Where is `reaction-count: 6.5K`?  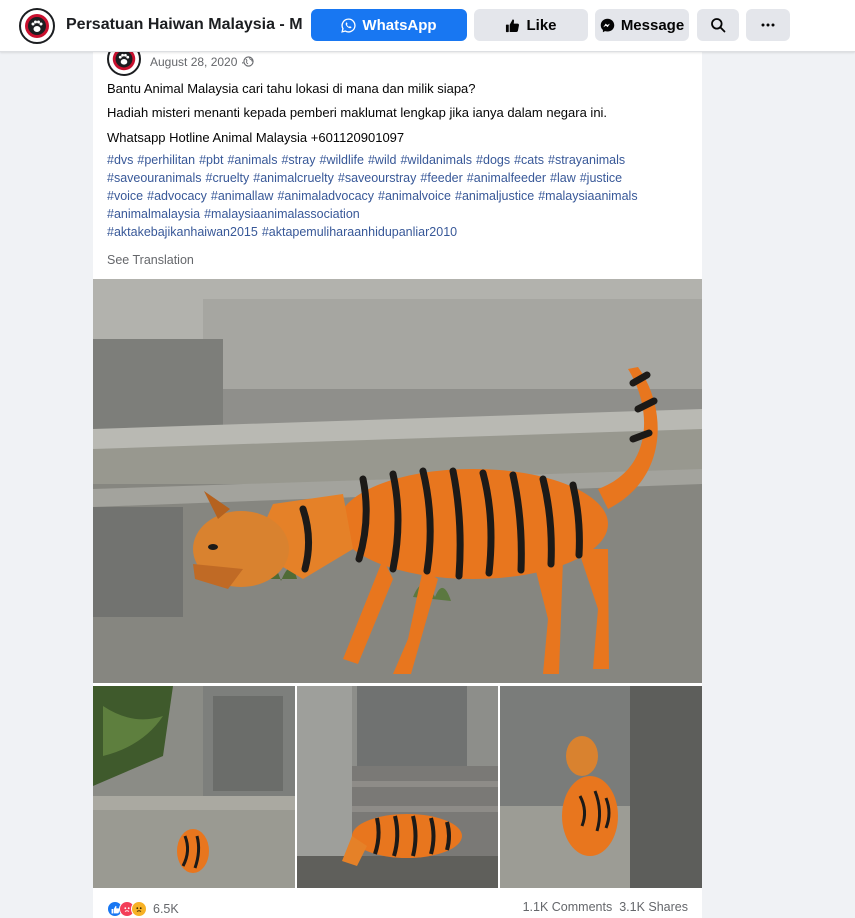 reaction-count: 6.5K is located at coordinates (166, 909).